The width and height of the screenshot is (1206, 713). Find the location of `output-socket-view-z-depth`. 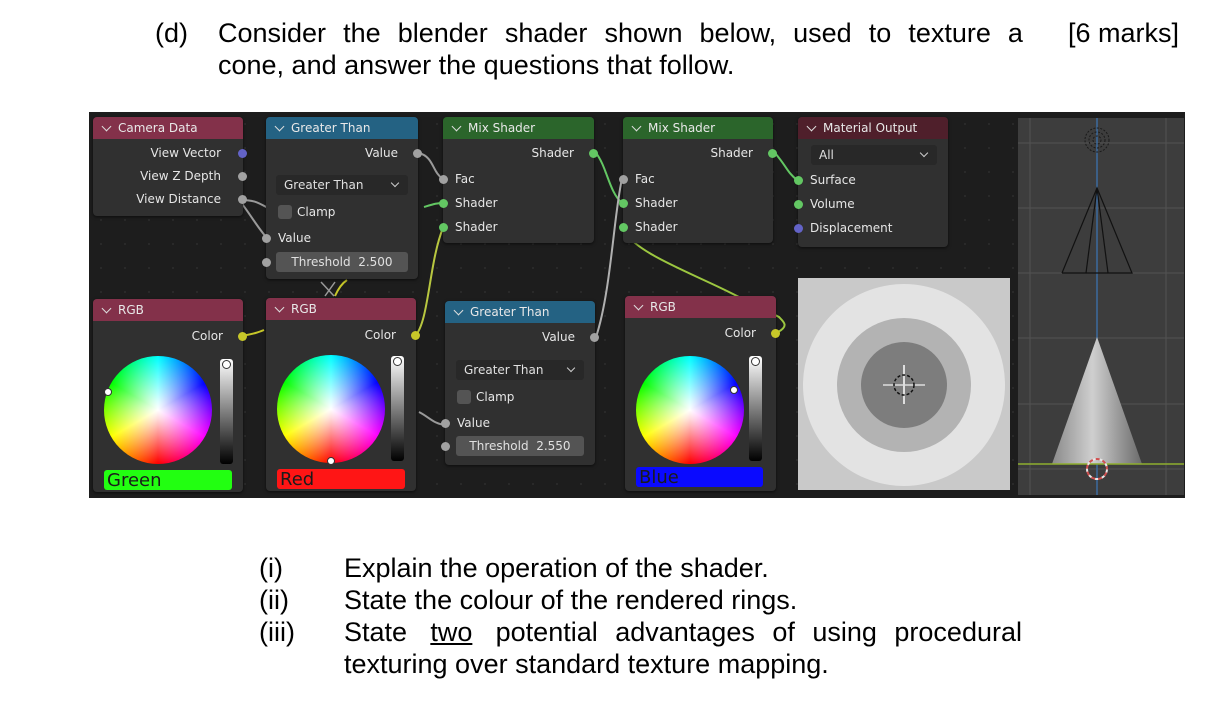

output-socket-view-z-depth is located at coordinates (242, 176).